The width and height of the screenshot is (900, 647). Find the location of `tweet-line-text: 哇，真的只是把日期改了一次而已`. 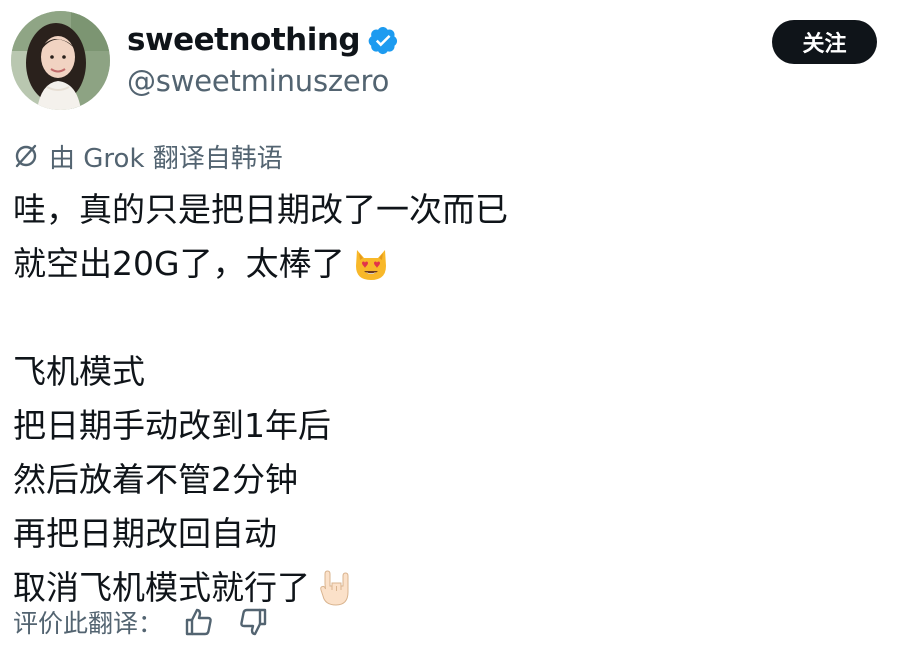

tweet-line-text: 哇，真的只是把日期改了一次而已 is located at coordinates (260, 209).